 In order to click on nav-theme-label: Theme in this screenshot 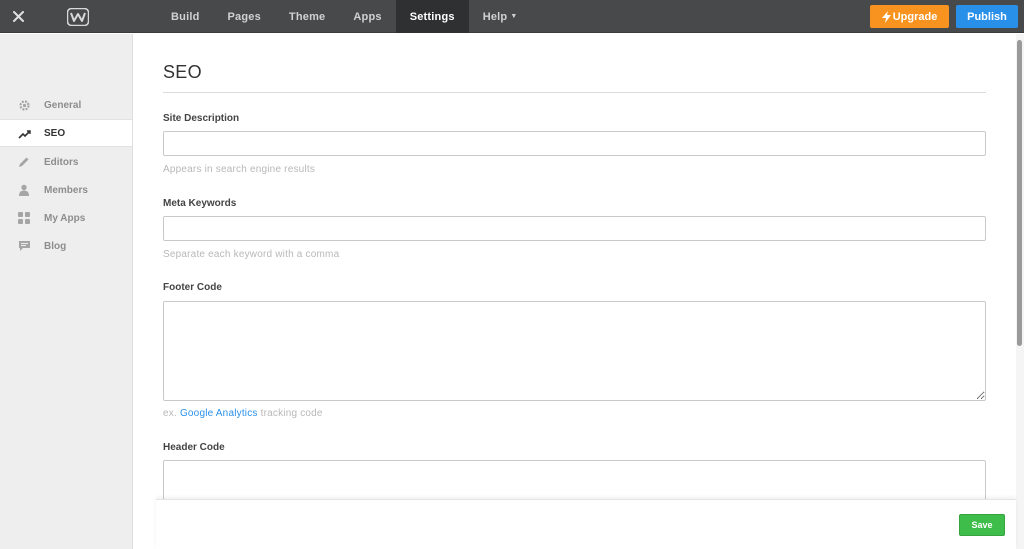, I will do `click(307, 16)`.